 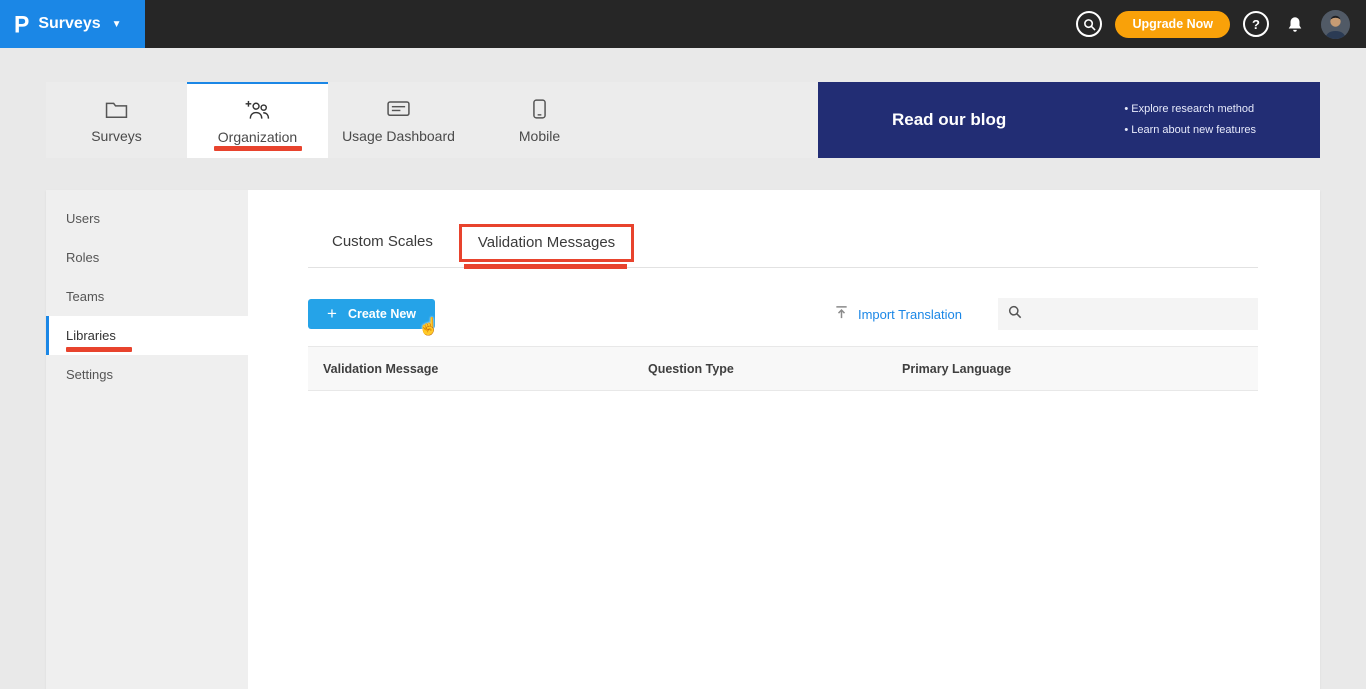 I want to click on column-header-question-type: Question Type, so click(x=691, y=368).